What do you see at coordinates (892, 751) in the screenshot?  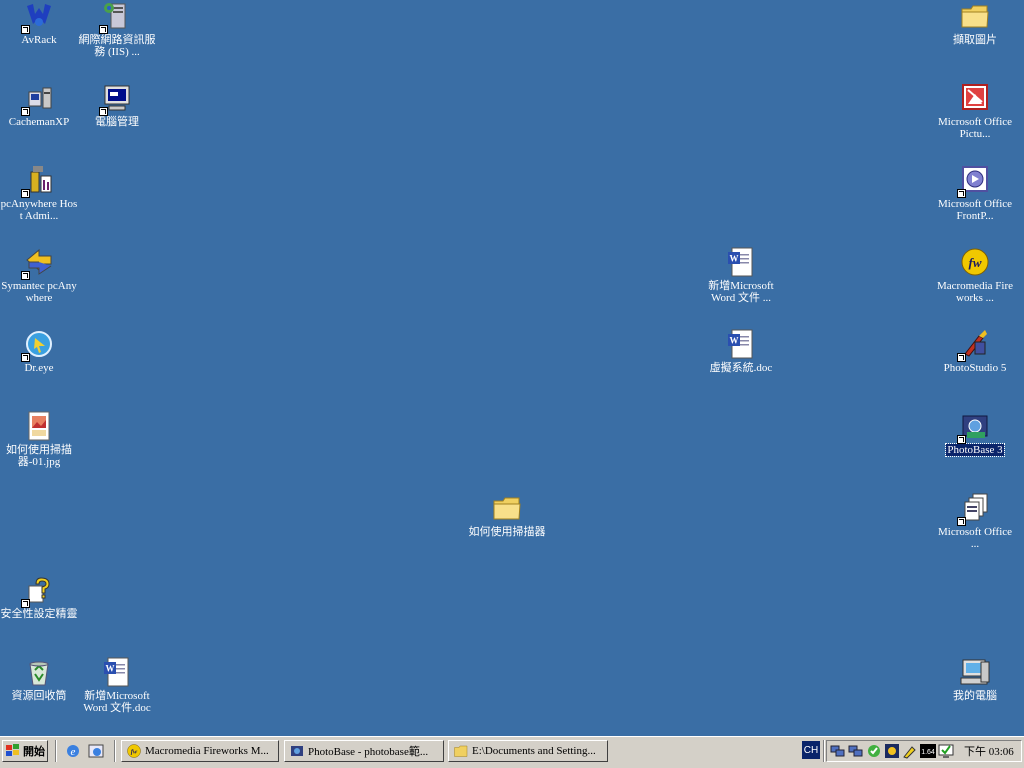 I see `audio-icon` at bounding box center [892, 751].